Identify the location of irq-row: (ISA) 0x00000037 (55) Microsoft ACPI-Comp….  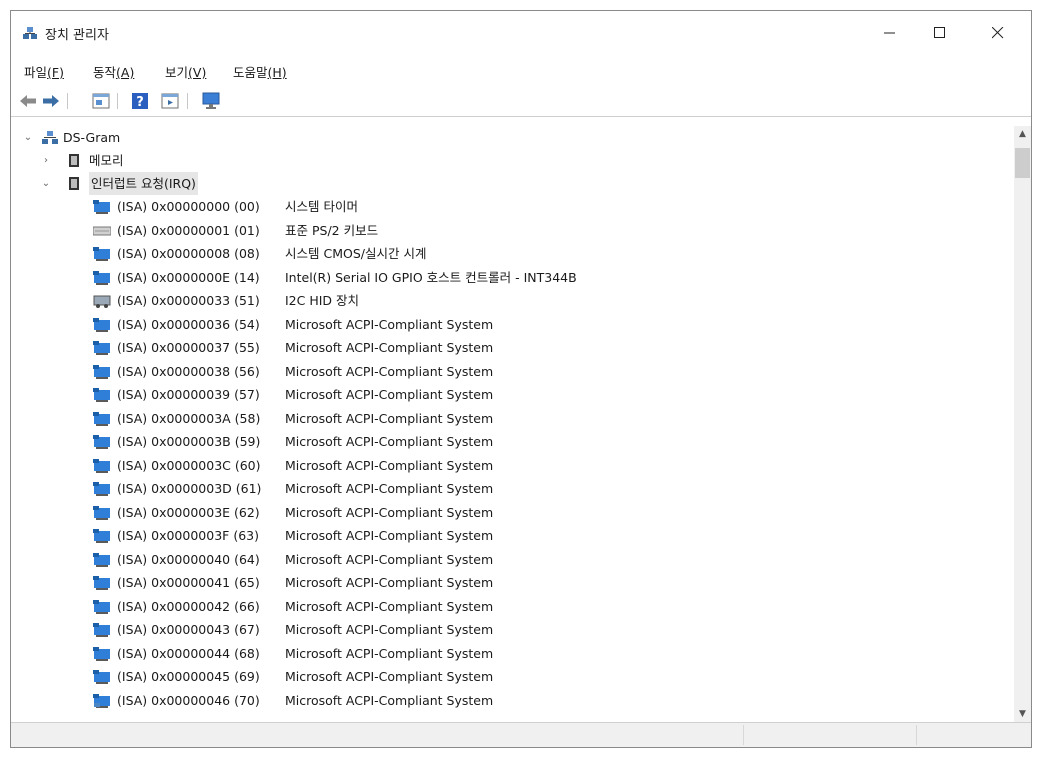
(506, 347).